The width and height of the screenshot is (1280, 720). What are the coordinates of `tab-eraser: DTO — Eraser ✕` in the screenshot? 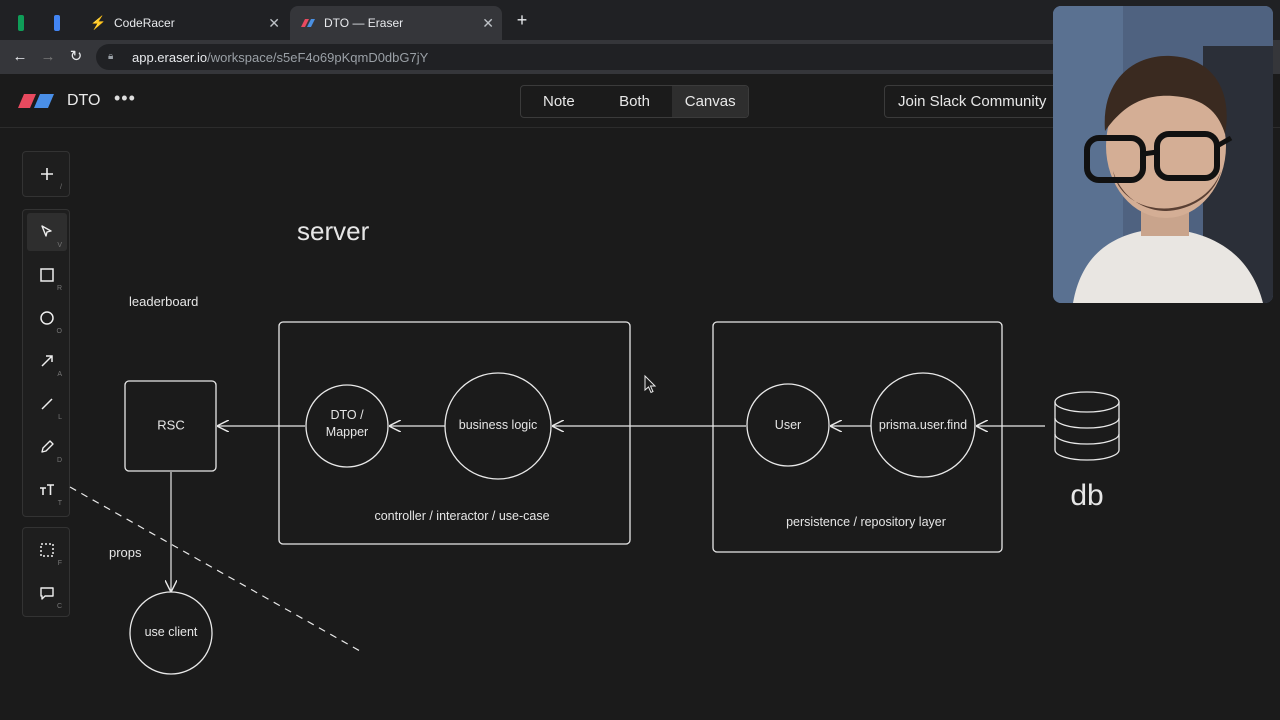 It's located at (396, 23).